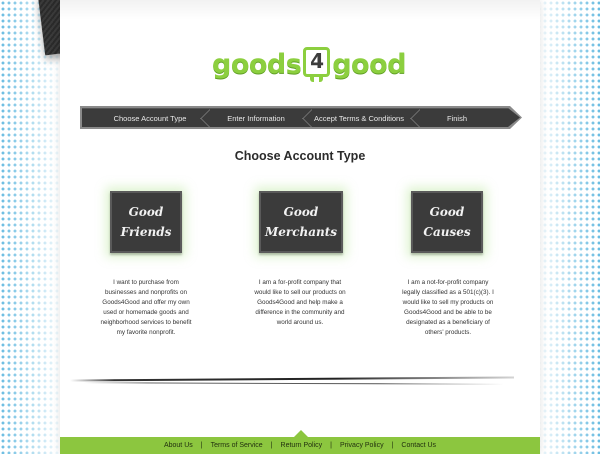 The width and height of the screenshot is (600, 454). I want to click on footer-link-about-us: About Us, so click(178, 445).